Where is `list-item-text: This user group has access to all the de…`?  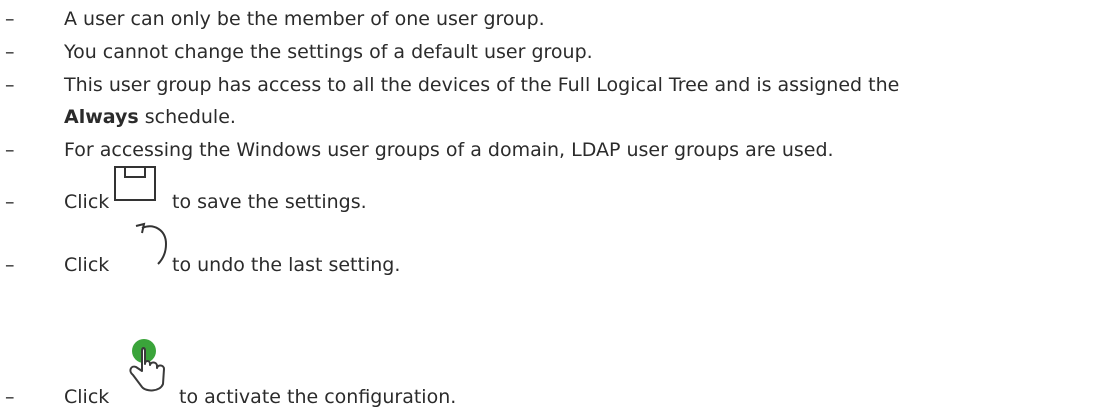
list-item-text: This user group has access to all the de… is located at coordinates (482, 85).